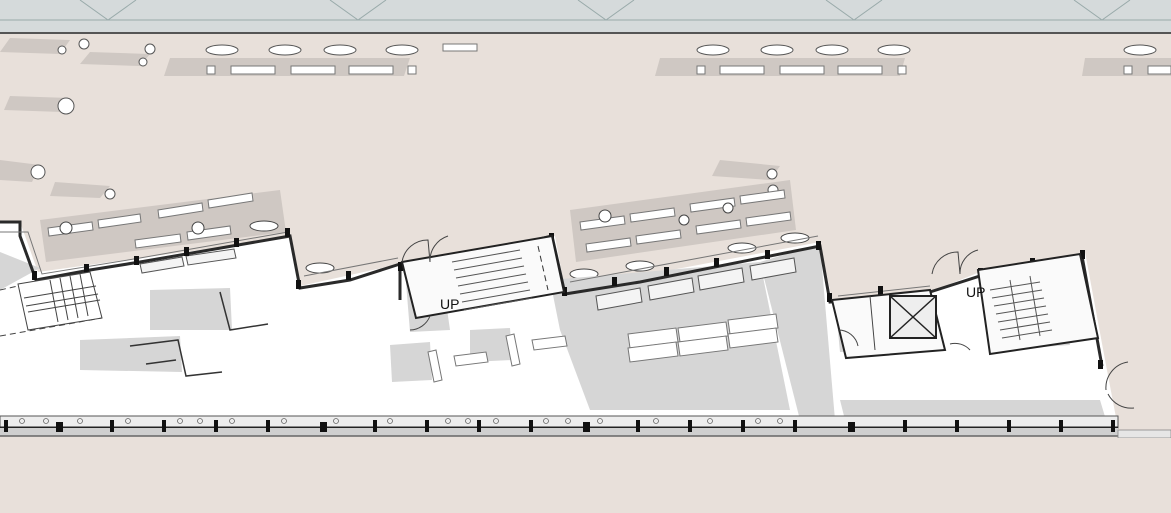  I want to click on stair-label-right: UP, so click(975, 292).